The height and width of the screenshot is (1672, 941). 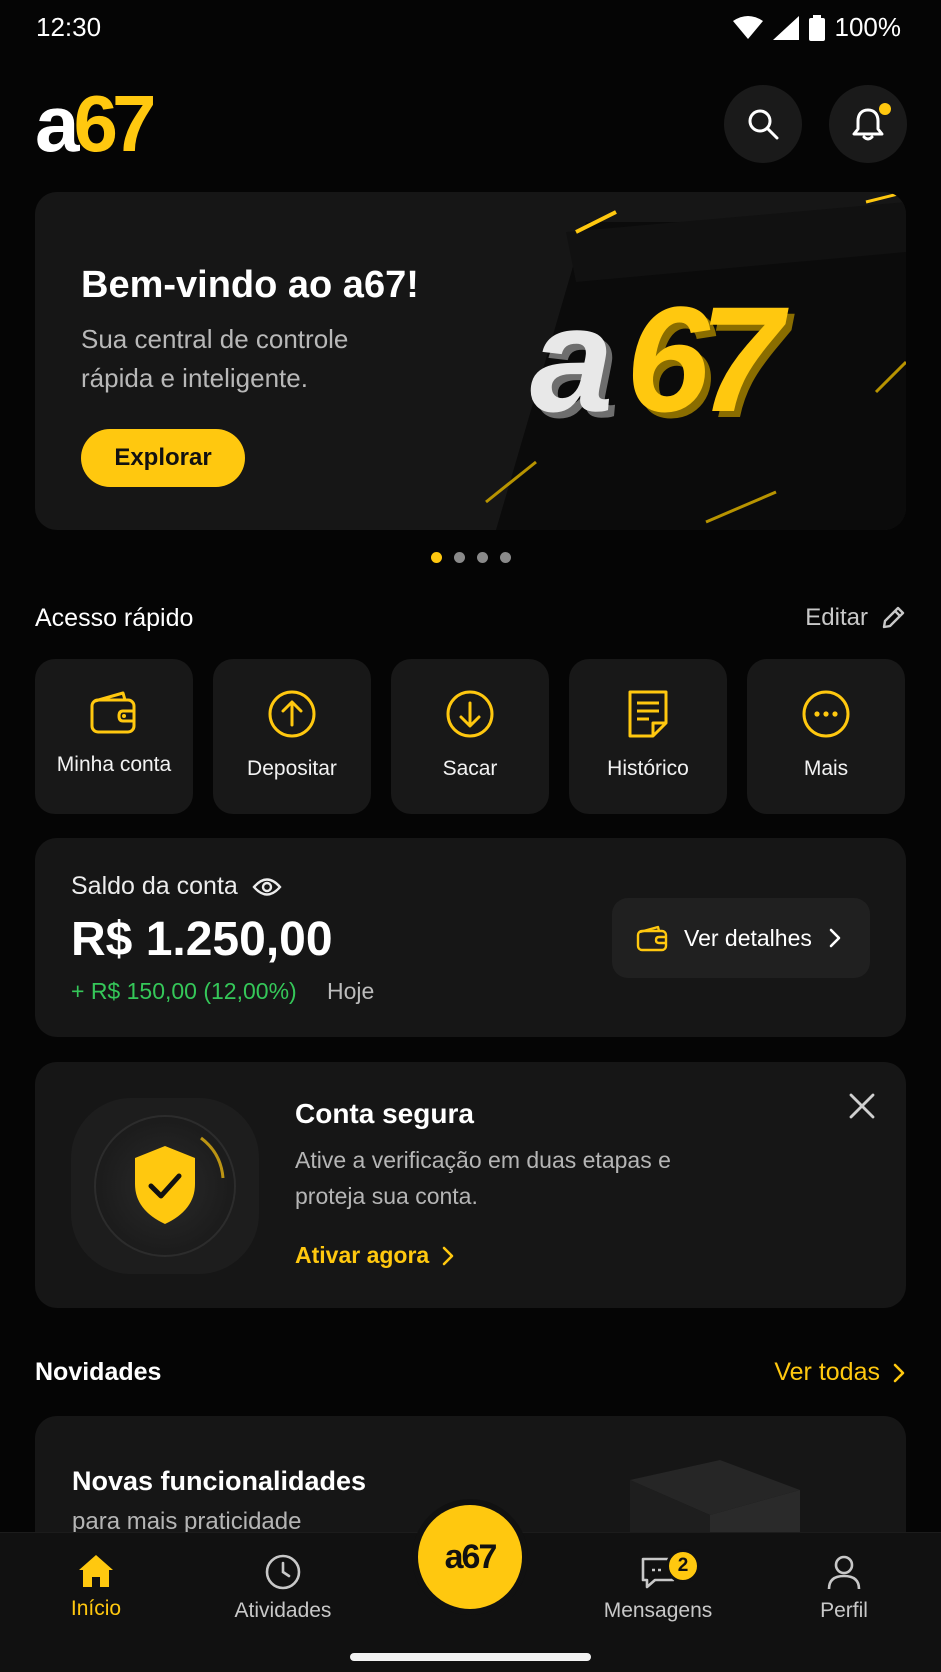 I want to click on view-details-label: Ver detalhes, so click(x=748, y=937).